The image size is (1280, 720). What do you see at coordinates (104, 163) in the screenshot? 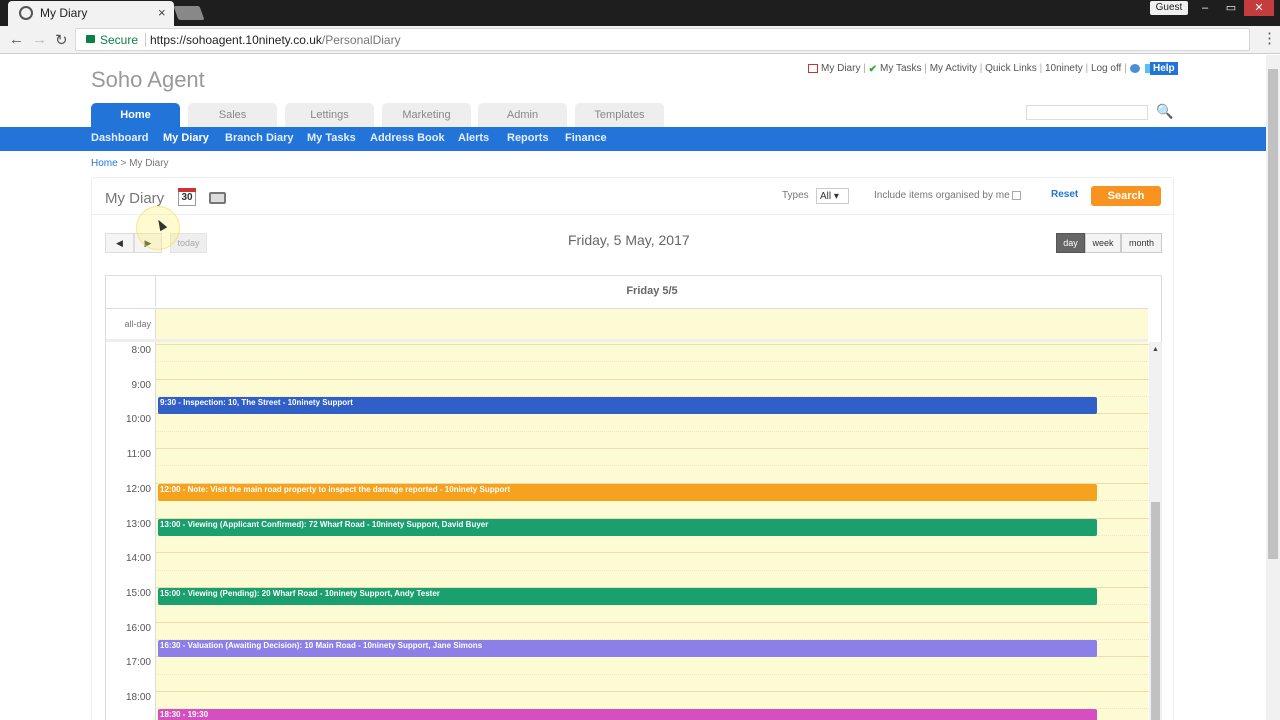
I see `breadcrumb-home: Home` at bounding box center [104, 163].